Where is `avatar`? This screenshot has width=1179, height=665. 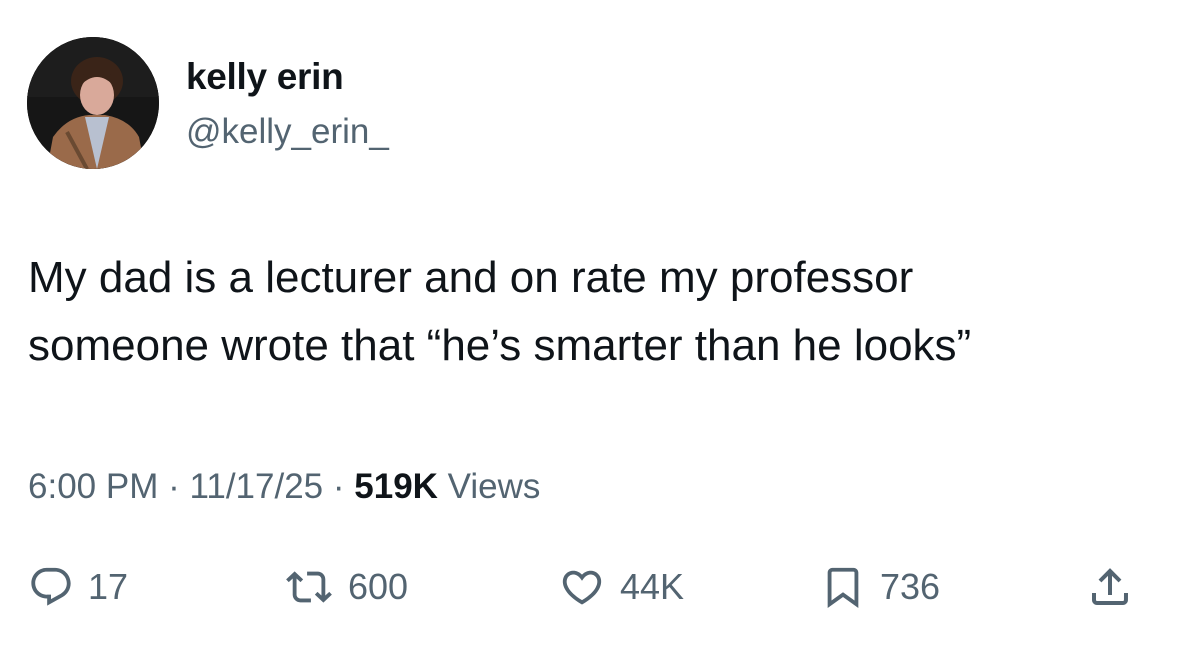
avatar is located at coordinates (93, 103).